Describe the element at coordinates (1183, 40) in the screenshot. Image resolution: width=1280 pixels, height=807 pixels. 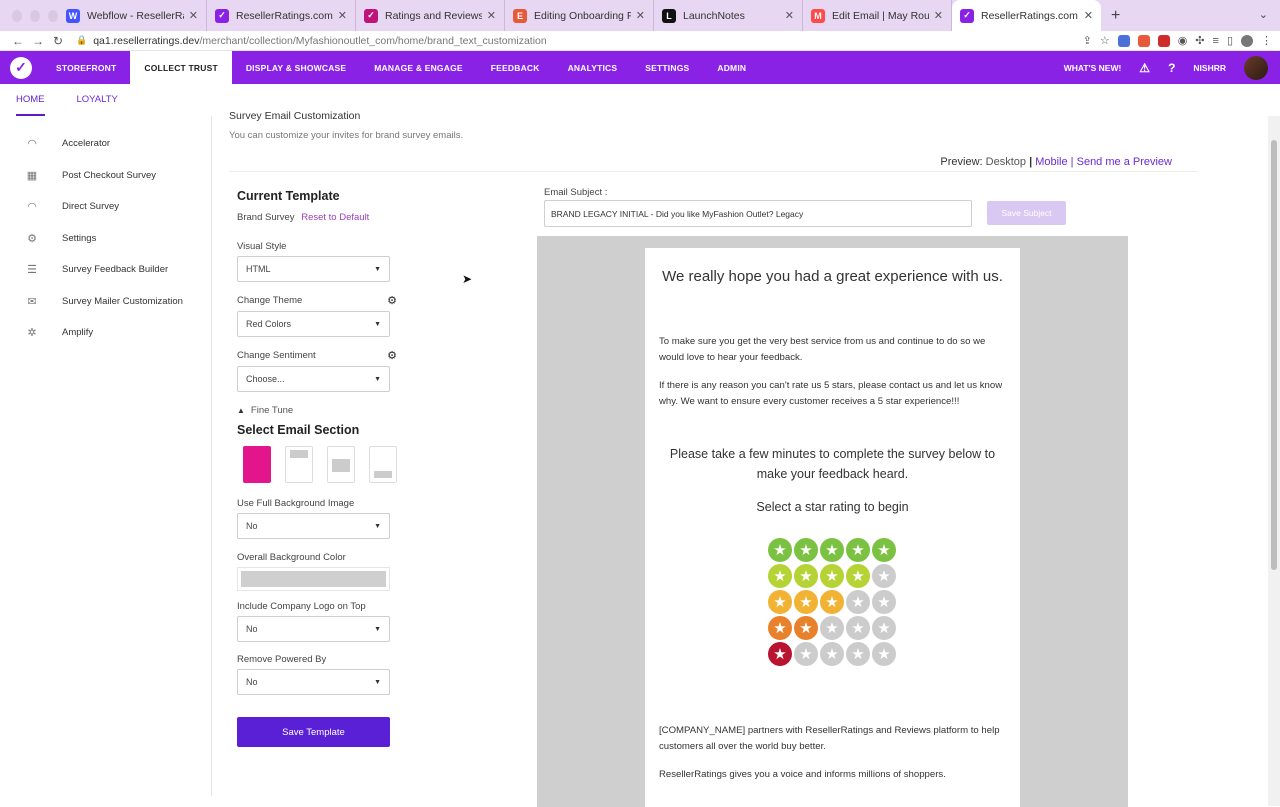
I see `extension-icon: ◉` at that location.